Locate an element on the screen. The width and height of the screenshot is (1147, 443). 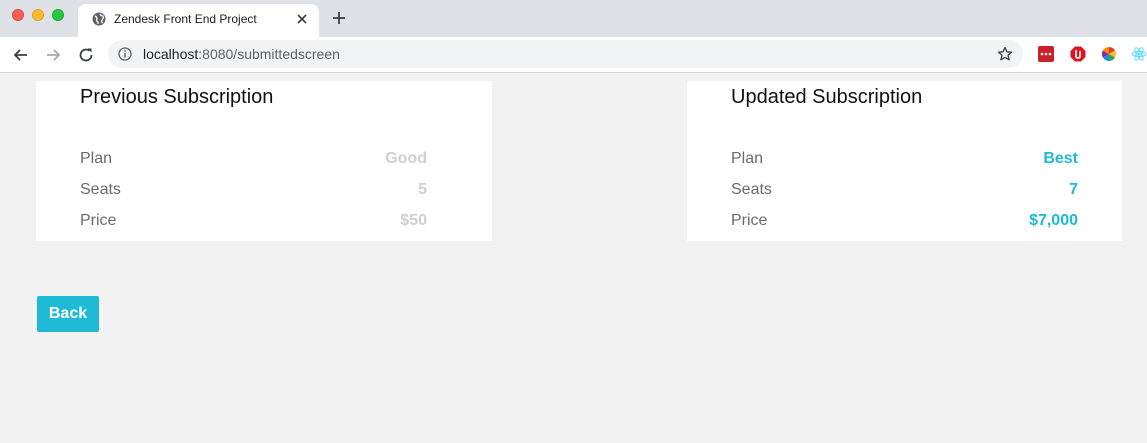
browser-toolbar: localhost:8080/submittedscreen is located at coordinates (573, 55).